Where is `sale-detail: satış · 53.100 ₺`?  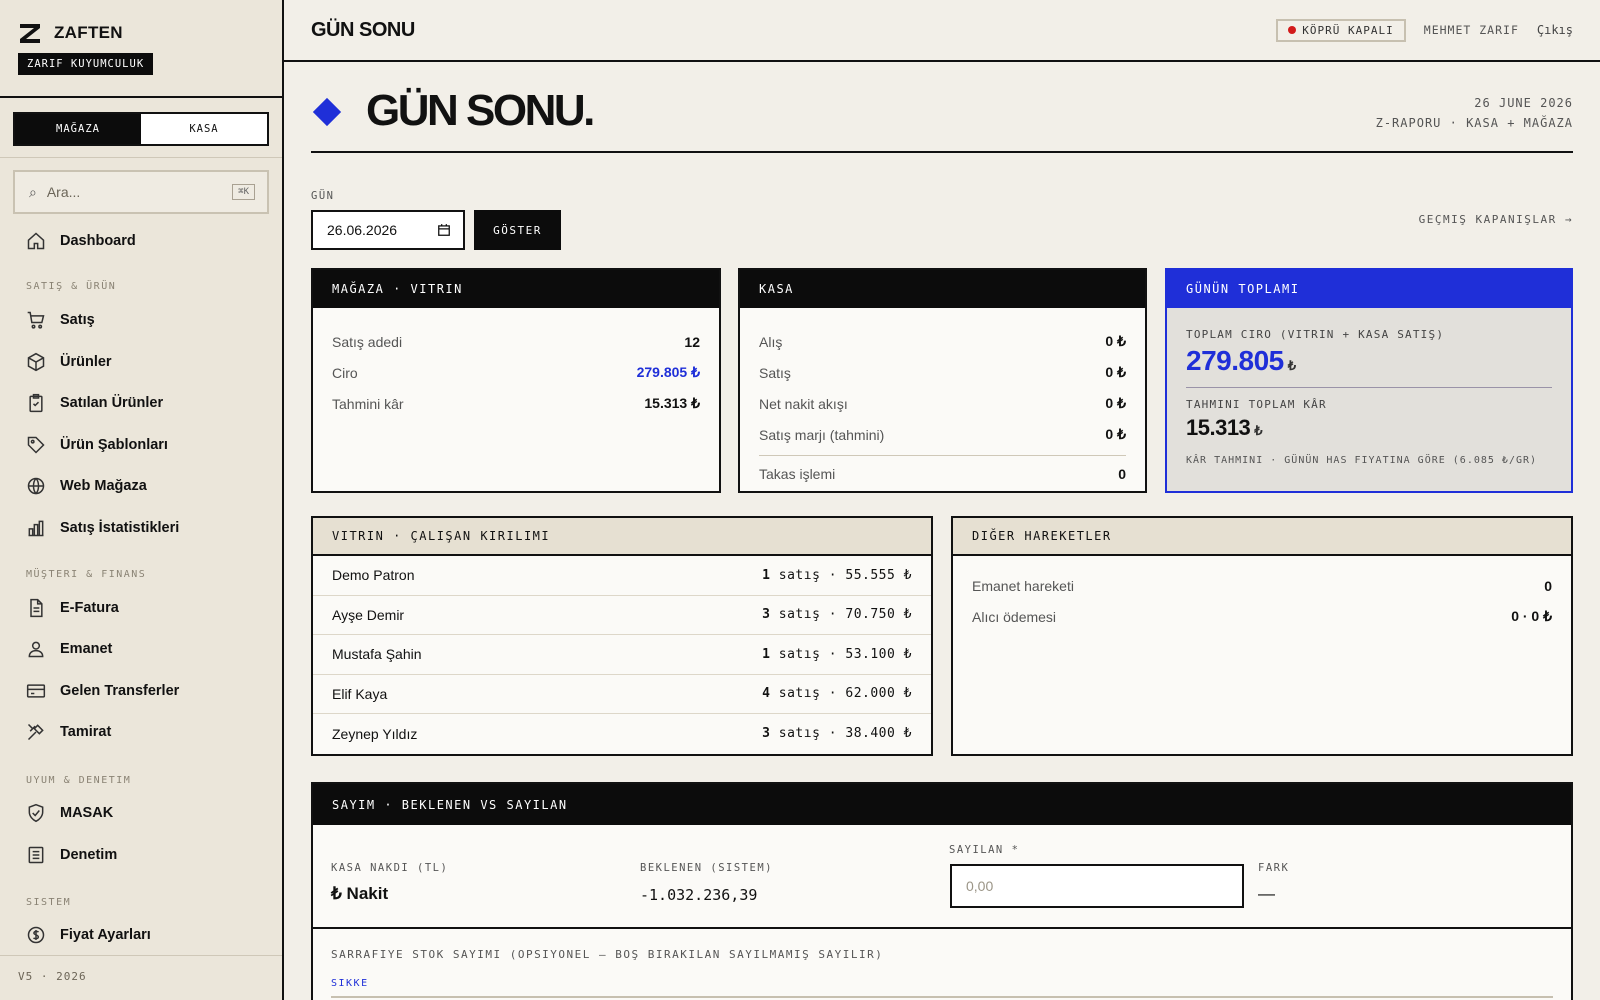
sale-detail: satış · 53.100 ₺ is located at coordinates (845, 654).